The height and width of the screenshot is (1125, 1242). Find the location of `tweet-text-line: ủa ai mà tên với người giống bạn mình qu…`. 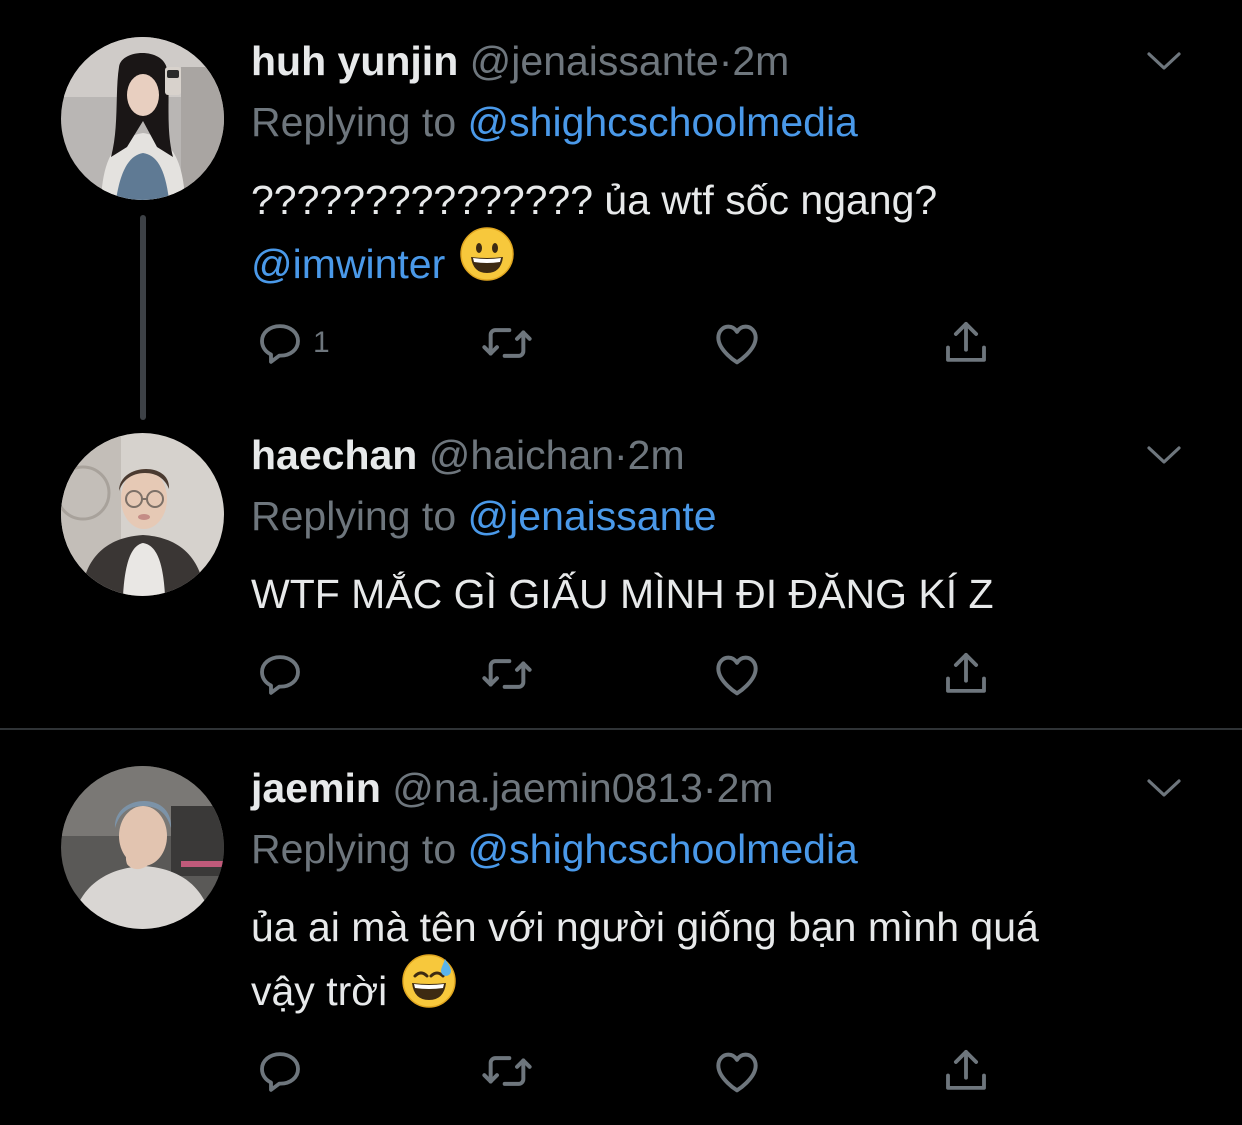

tweet-text-line: ủa ai mà tên với người giống bạn mình qu… is located at coordinates (645, 927).